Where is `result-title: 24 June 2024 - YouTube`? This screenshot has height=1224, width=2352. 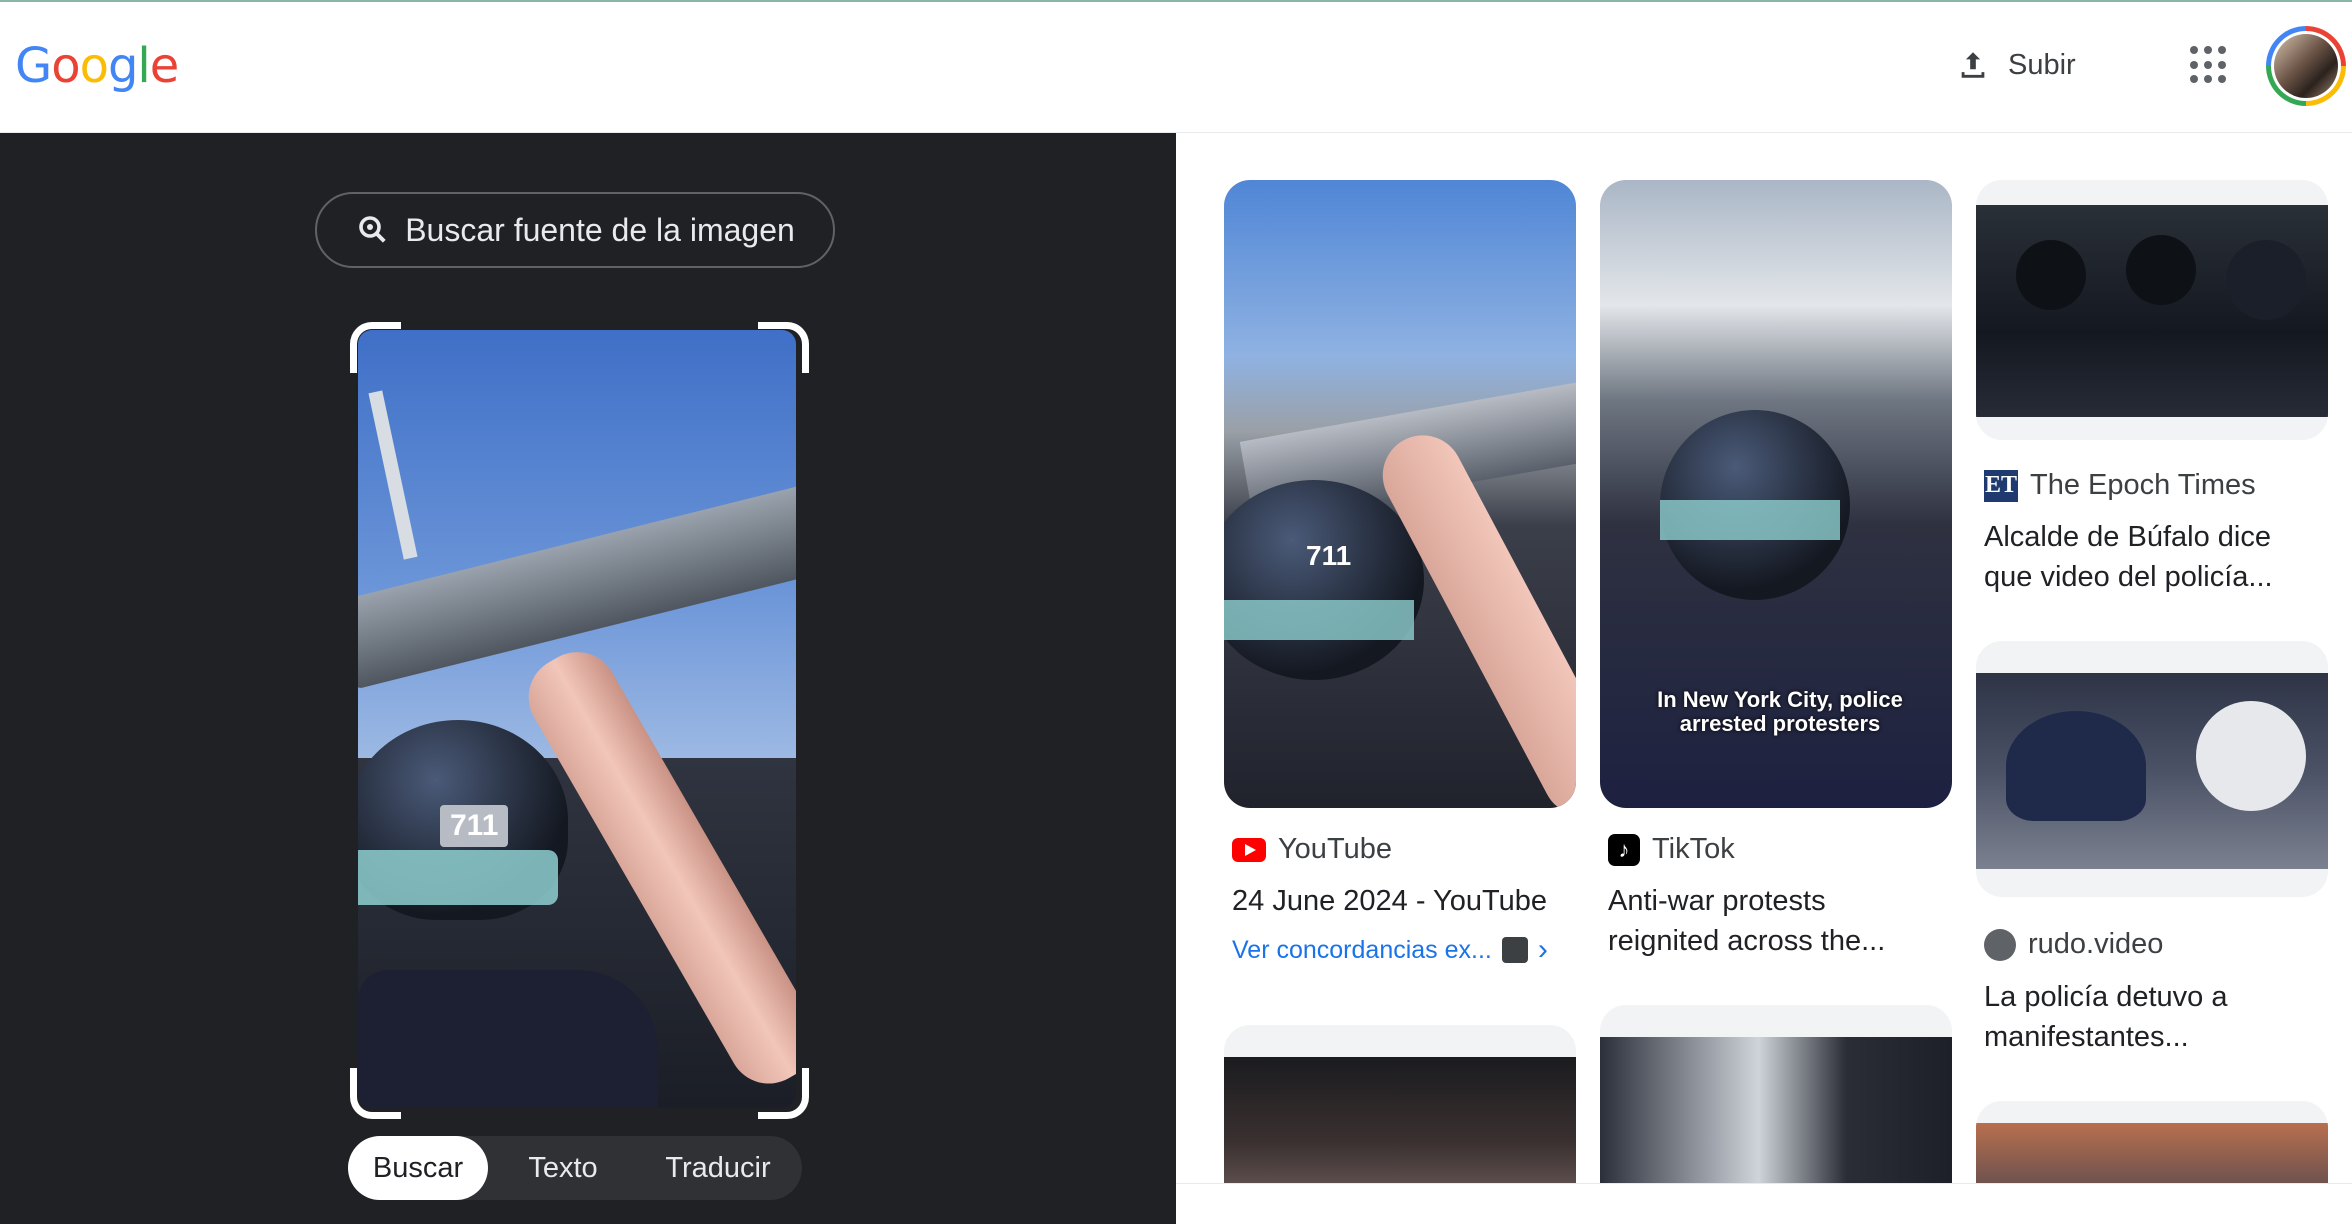 result-title: 24 June 2024 - YouTube is located at coordinates (1389, 901).